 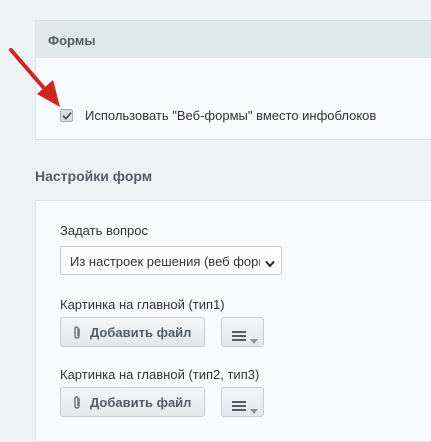 I want to click on image-main-type1-label: Картинка на главной (тип1), so click(x=142, y=304).